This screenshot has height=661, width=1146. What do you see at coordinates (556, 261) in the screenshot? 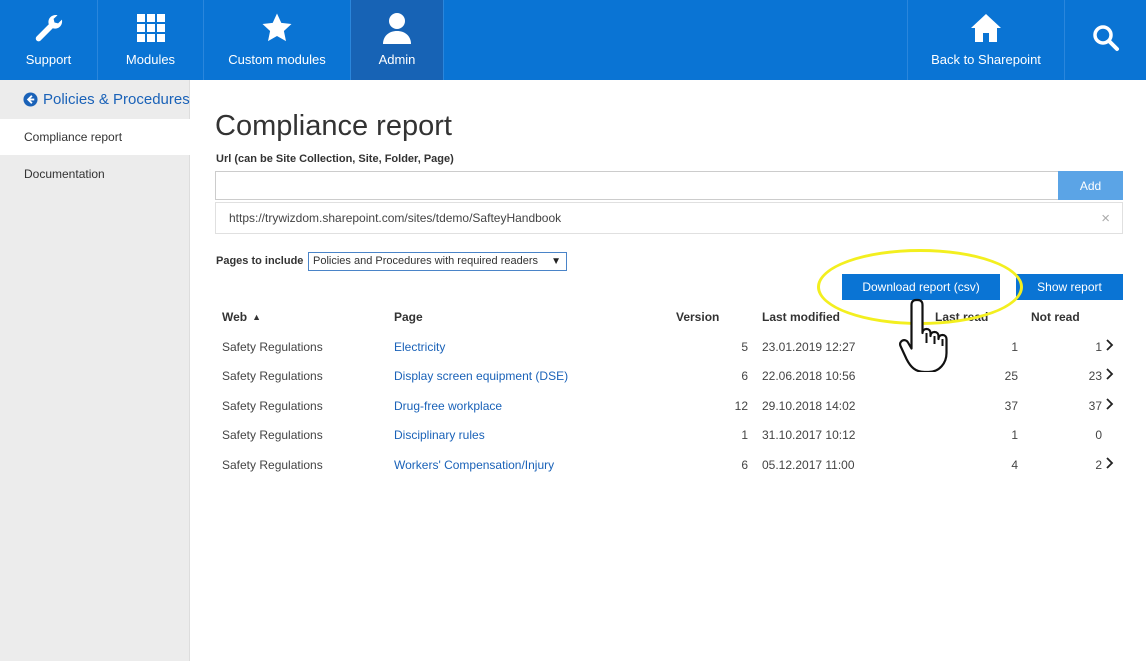
I see `dropdown-arrow-icon: ▼` at bounding box center [556, 261].